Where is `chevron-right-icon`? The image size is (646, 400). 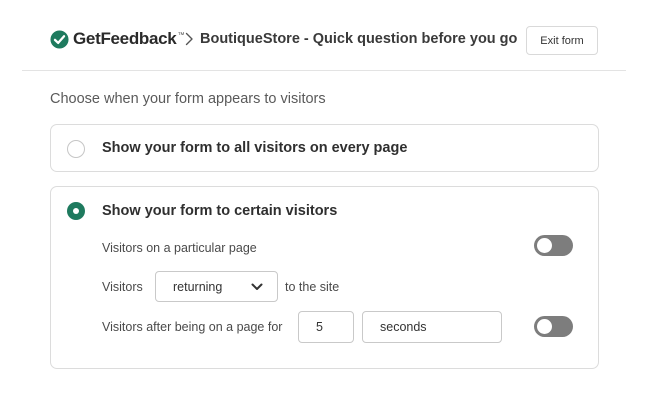 chevron-right-icon is located at coordinates (189, 39).